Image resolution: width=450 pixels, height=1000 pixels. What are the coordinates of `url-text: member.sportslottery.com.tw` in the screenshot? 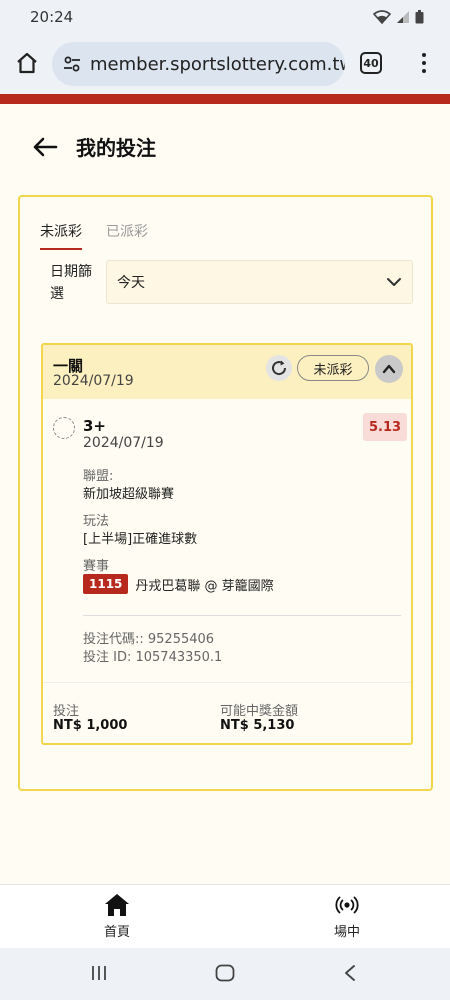 It's located at (217, 64).